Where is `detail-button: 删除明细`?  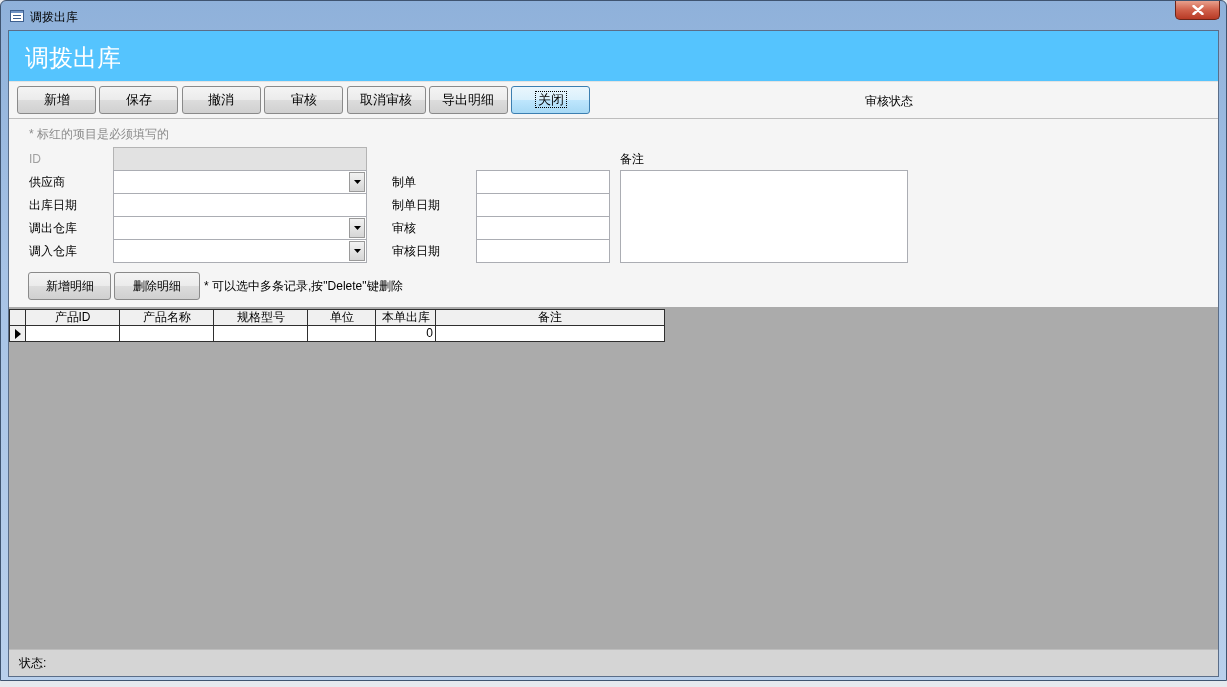
detail-button: 删除明细 is located at coordinates (157, 286).